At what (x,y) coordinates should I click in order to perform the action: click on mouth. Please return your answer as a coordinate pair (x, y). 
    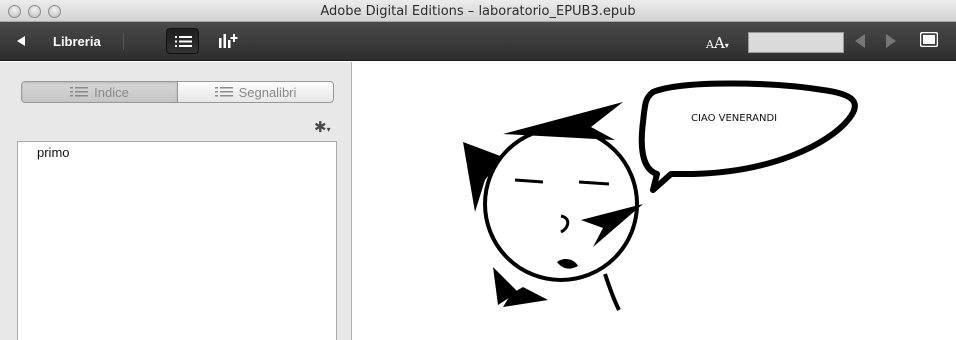
    Looking at the image, I should click on (567, 264).